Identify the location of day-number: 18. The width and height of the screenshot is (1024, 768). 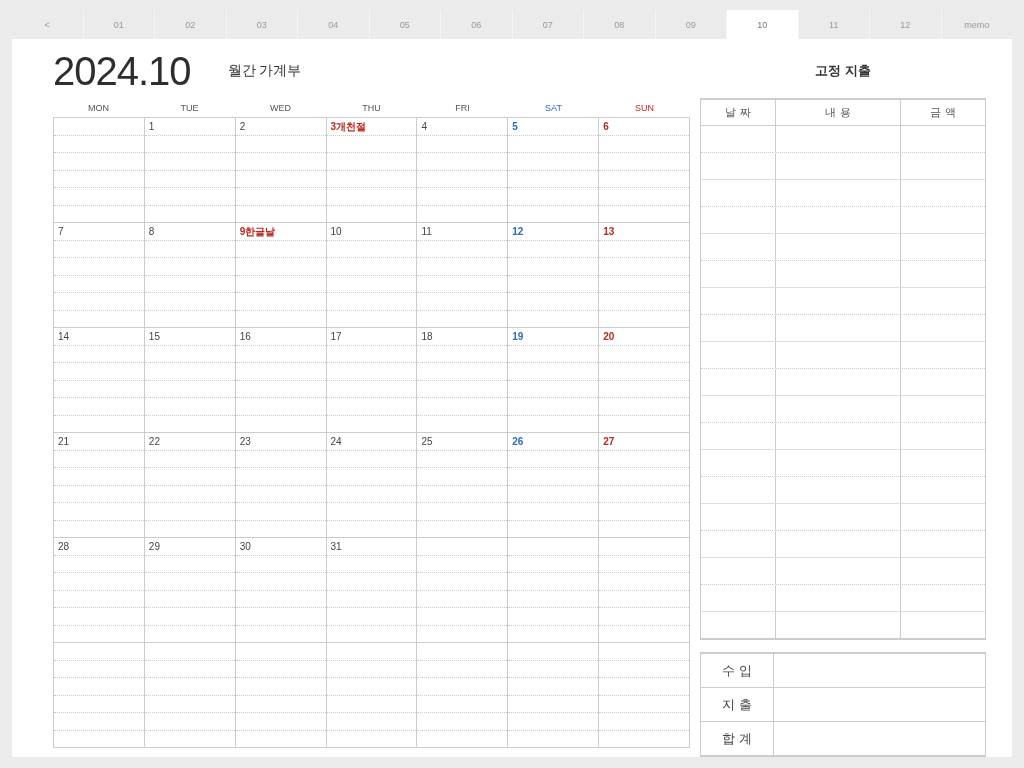
(427, 336).